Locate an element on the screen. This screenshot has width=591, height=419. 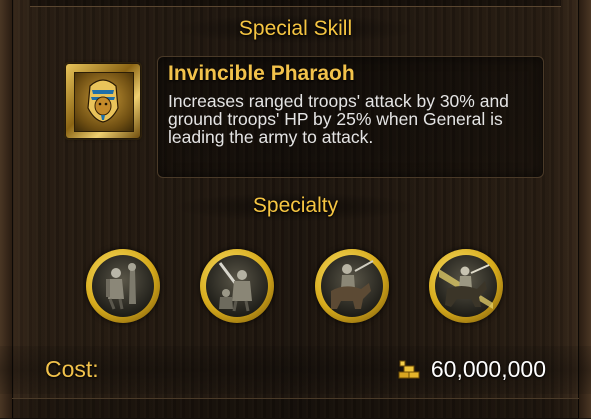
specialty-cavalry is located at coordinates (352, 286).